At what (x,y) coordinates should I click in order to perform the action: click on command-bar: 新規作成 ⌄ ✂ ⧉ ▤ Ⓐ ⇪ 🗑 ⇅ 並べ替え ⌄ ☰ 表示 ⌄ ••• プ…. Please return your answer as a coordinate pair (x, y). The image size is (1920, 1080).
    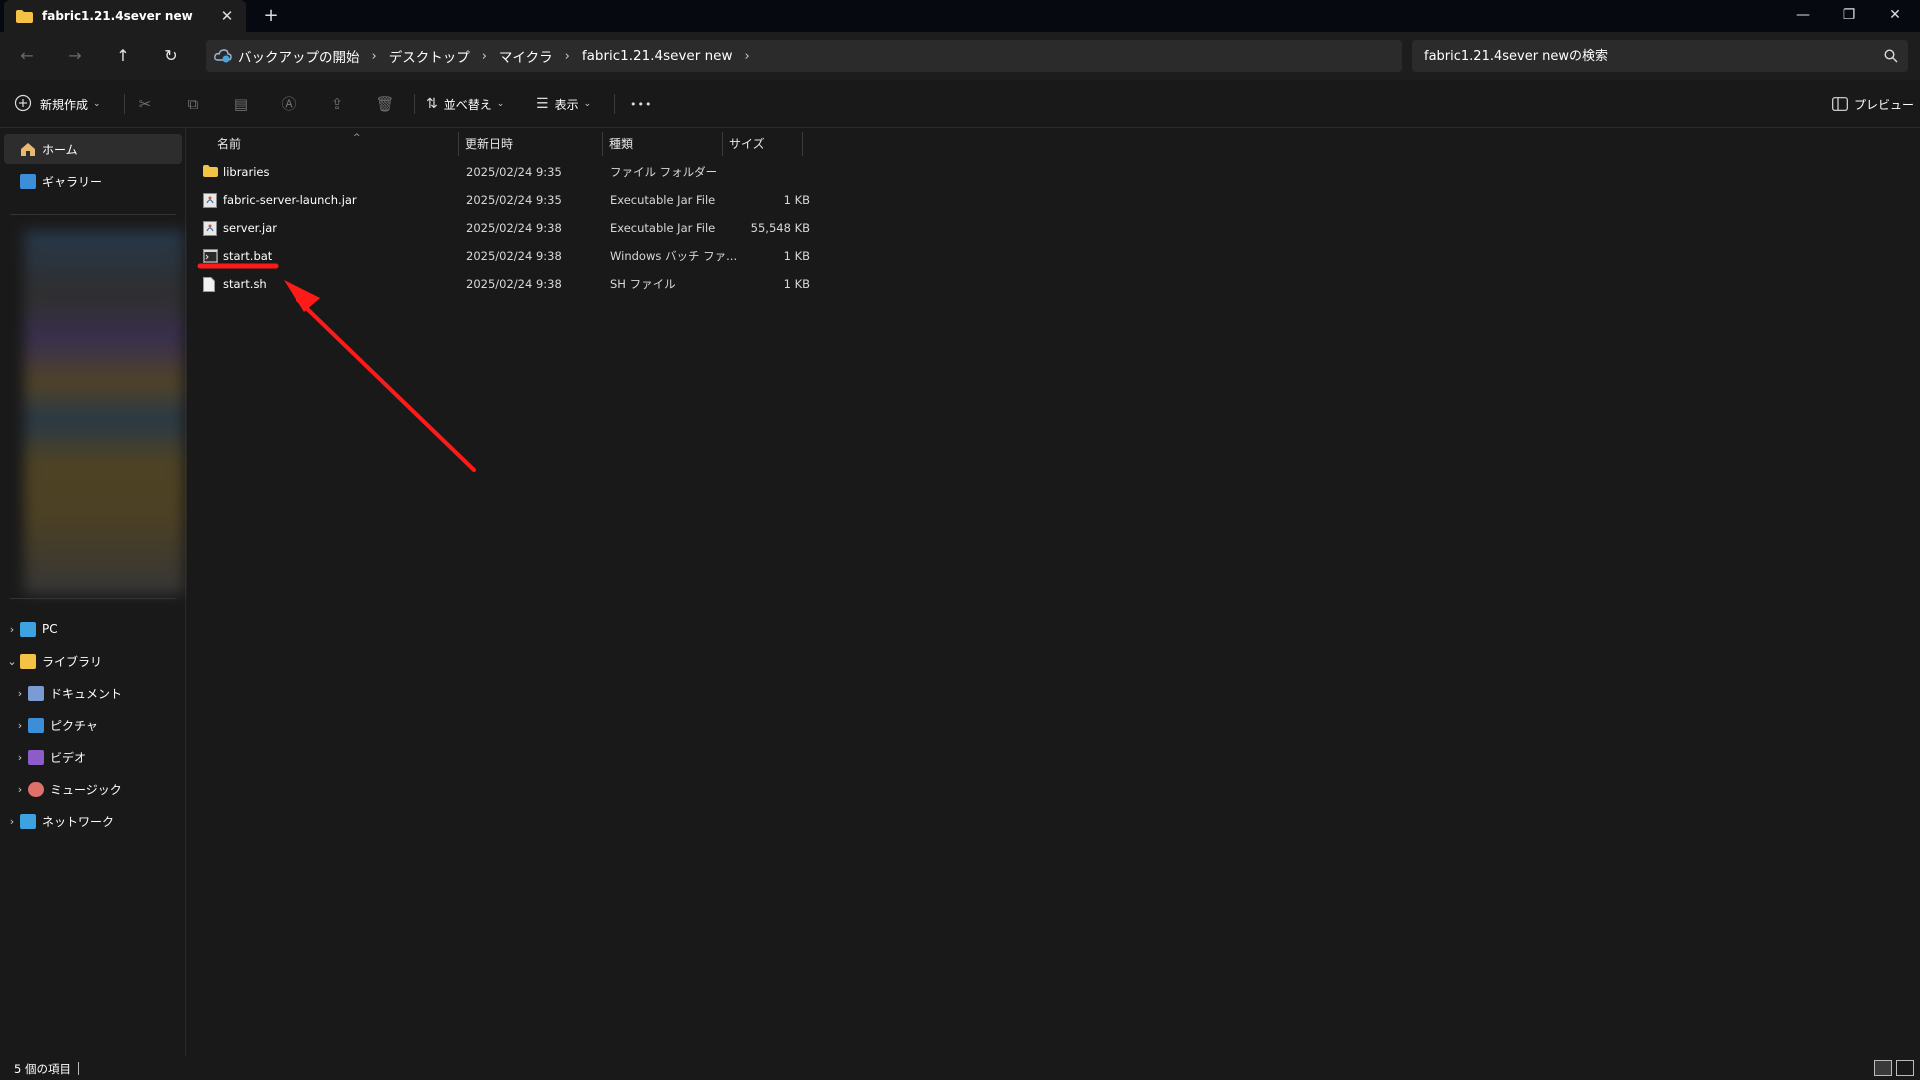
    Looking at the image, I should click on (960, 104).